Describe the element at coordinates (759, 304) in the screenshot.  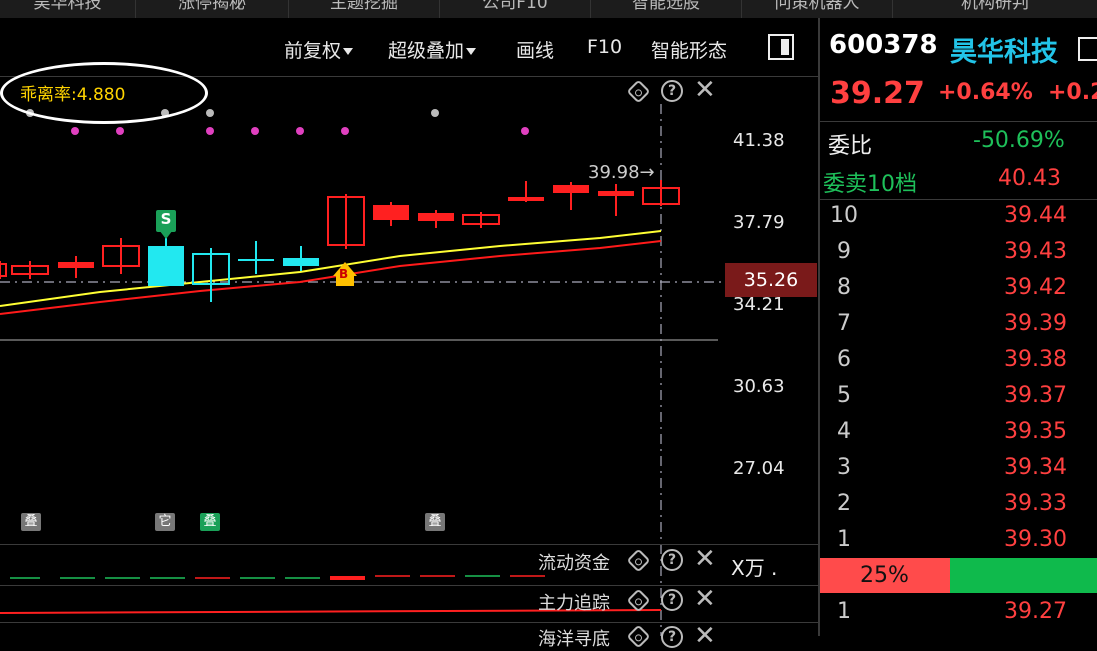
I see `y-tick: 34.21` at that location.